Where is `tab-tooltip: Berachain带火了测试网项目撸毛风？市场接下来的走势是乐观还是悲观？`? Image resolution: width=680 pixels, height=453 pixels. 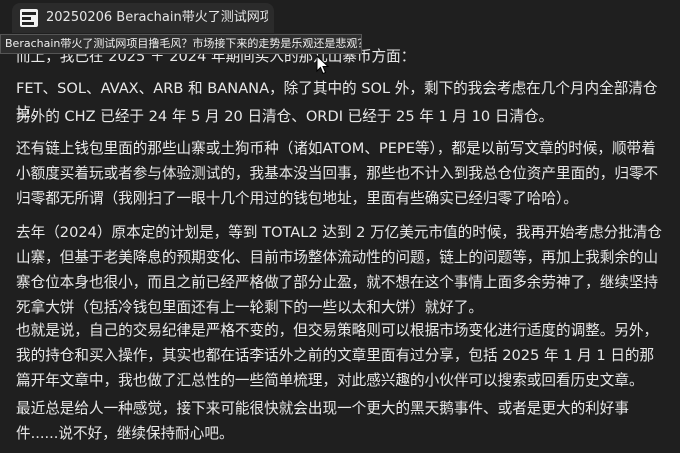
tab-tooltip: Berachain带火了测试网项目撸毛风？市场接下来的走势是乐观还是悲观？ is located at coordinates (181, 44).